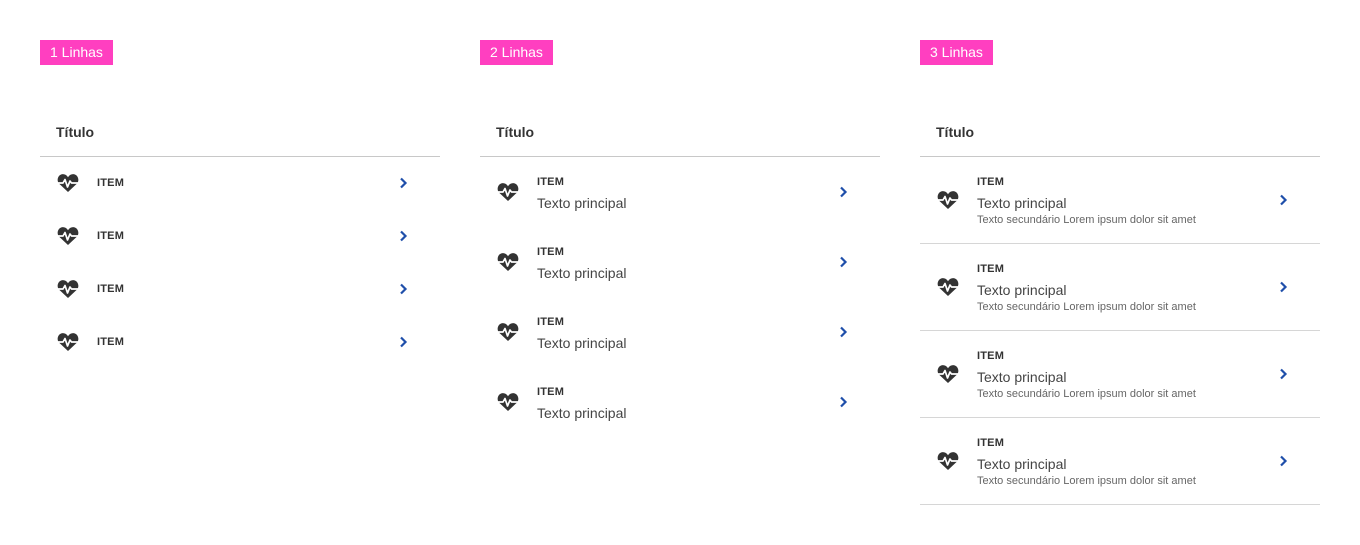  What do you see at coordinates (76, 52) in the screenshot?
I see `variant-tag: 1 Linhas` at bounding box center [76, 52].